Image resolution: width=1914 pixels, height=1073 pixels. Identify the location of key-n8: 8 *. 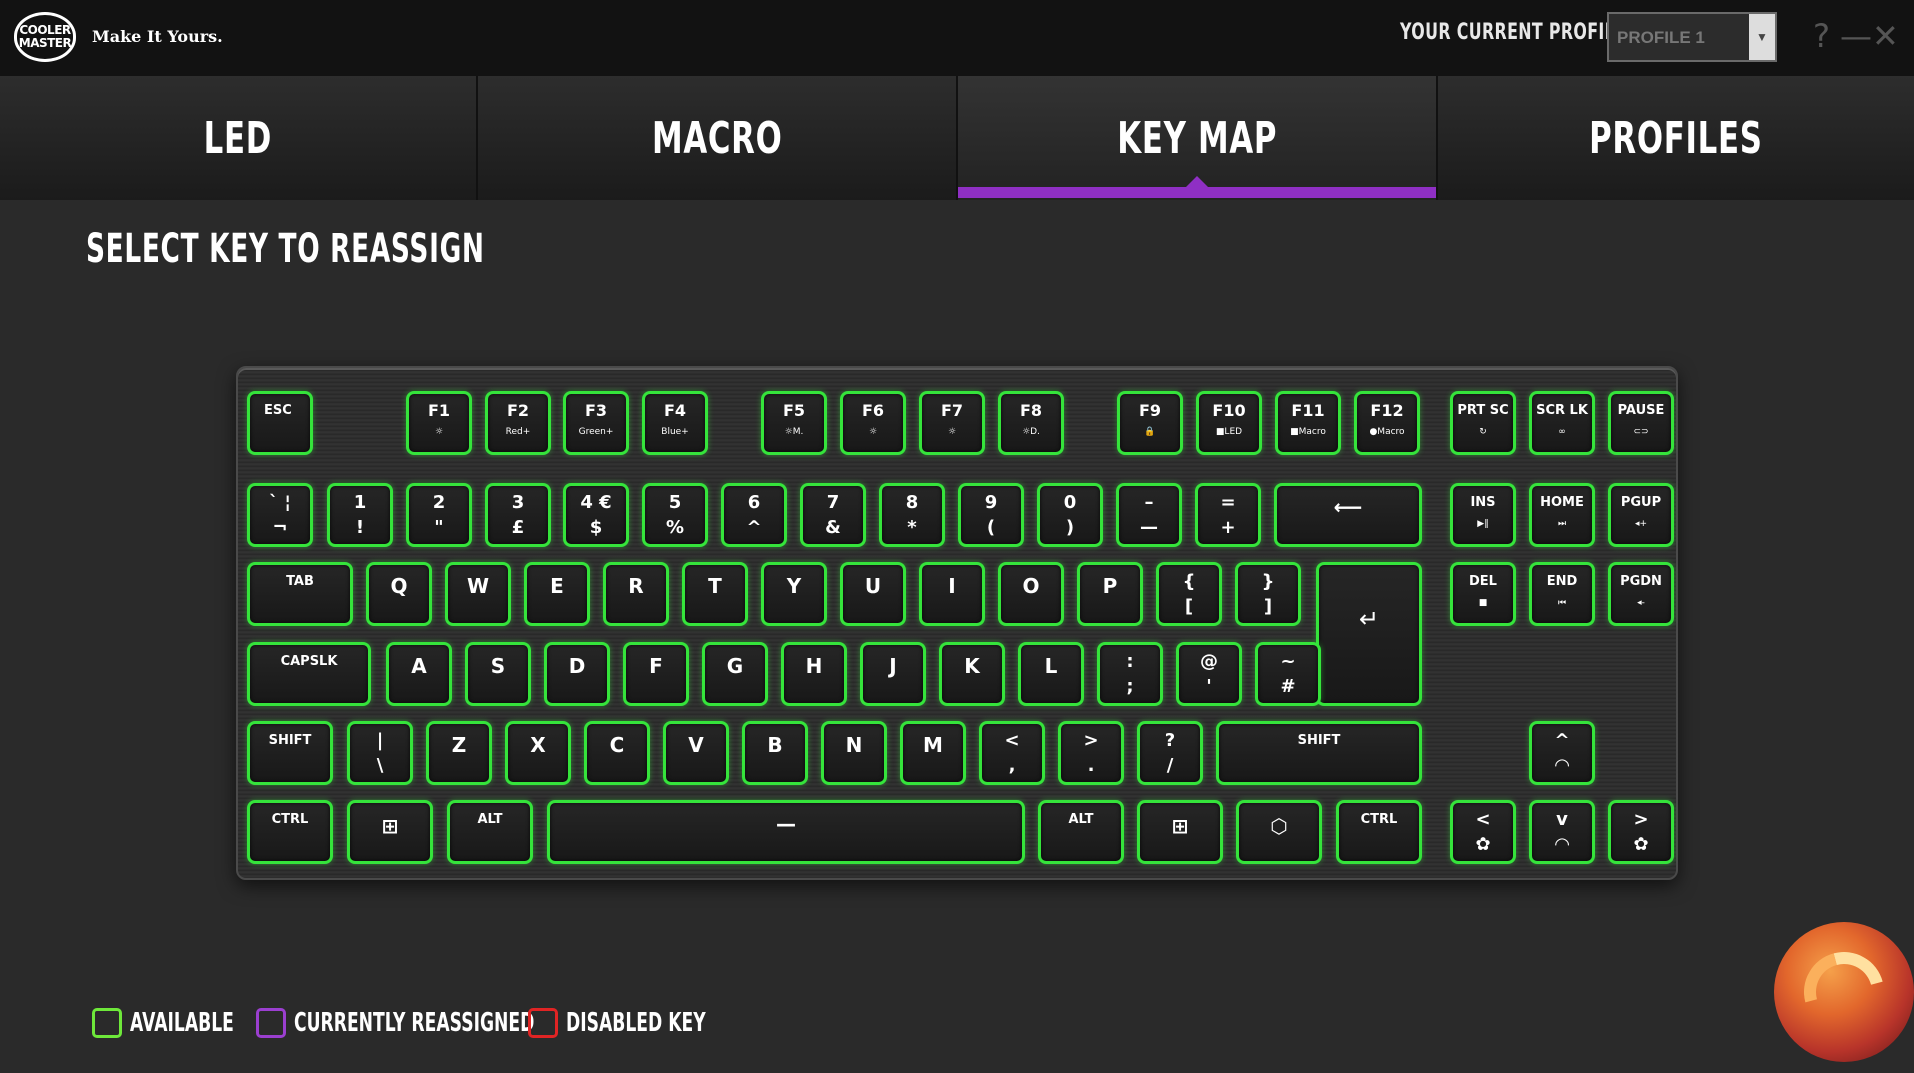
(912, 515).